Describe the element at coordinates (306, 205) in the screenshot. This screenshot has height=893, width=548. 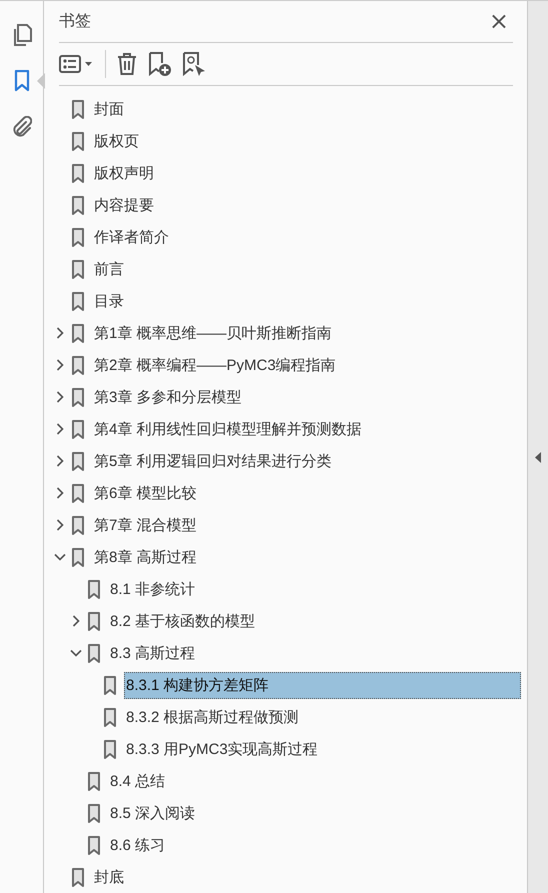
I see `bookmark-item: 内容提要` at that location.